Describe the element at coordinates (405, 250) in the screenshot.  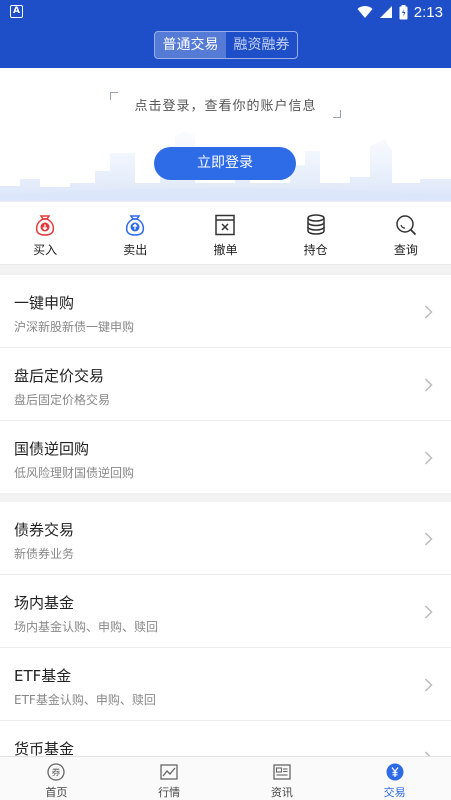
I see `action-query-label: 查询` at that location.